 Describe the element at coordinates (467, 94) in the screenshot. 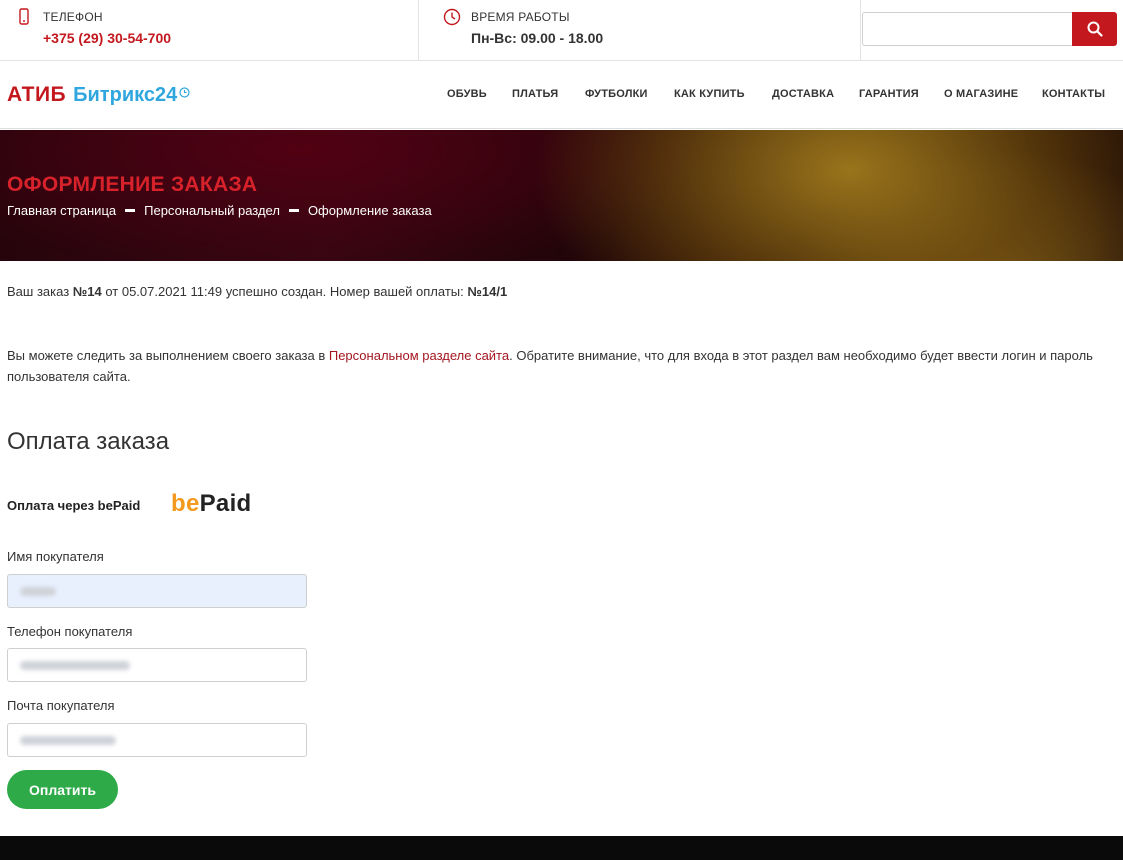

I see `nav-item-shoes: ОБУВЬ` at that location.